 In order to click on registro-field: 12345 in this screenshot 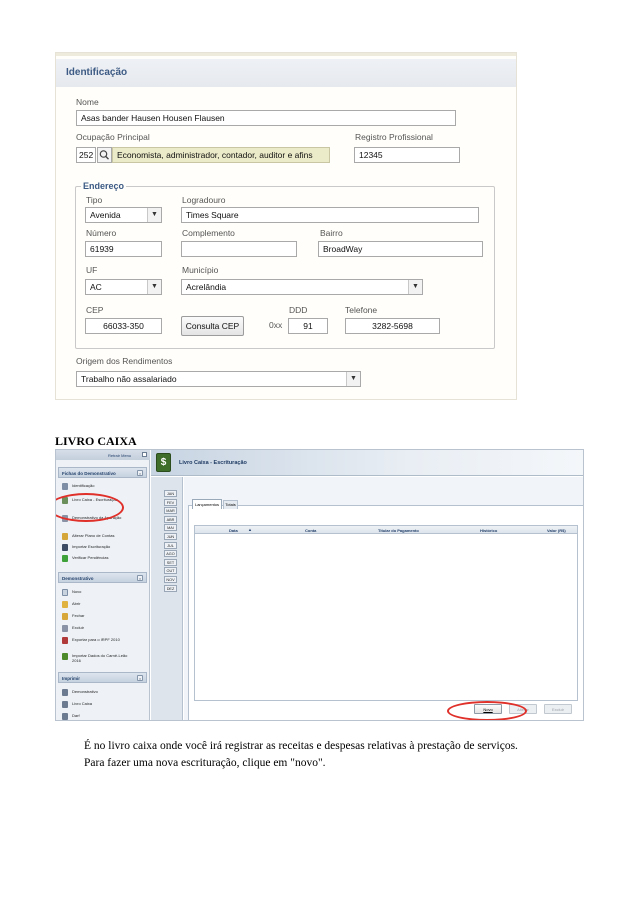, I will do `click(407, 155)`.